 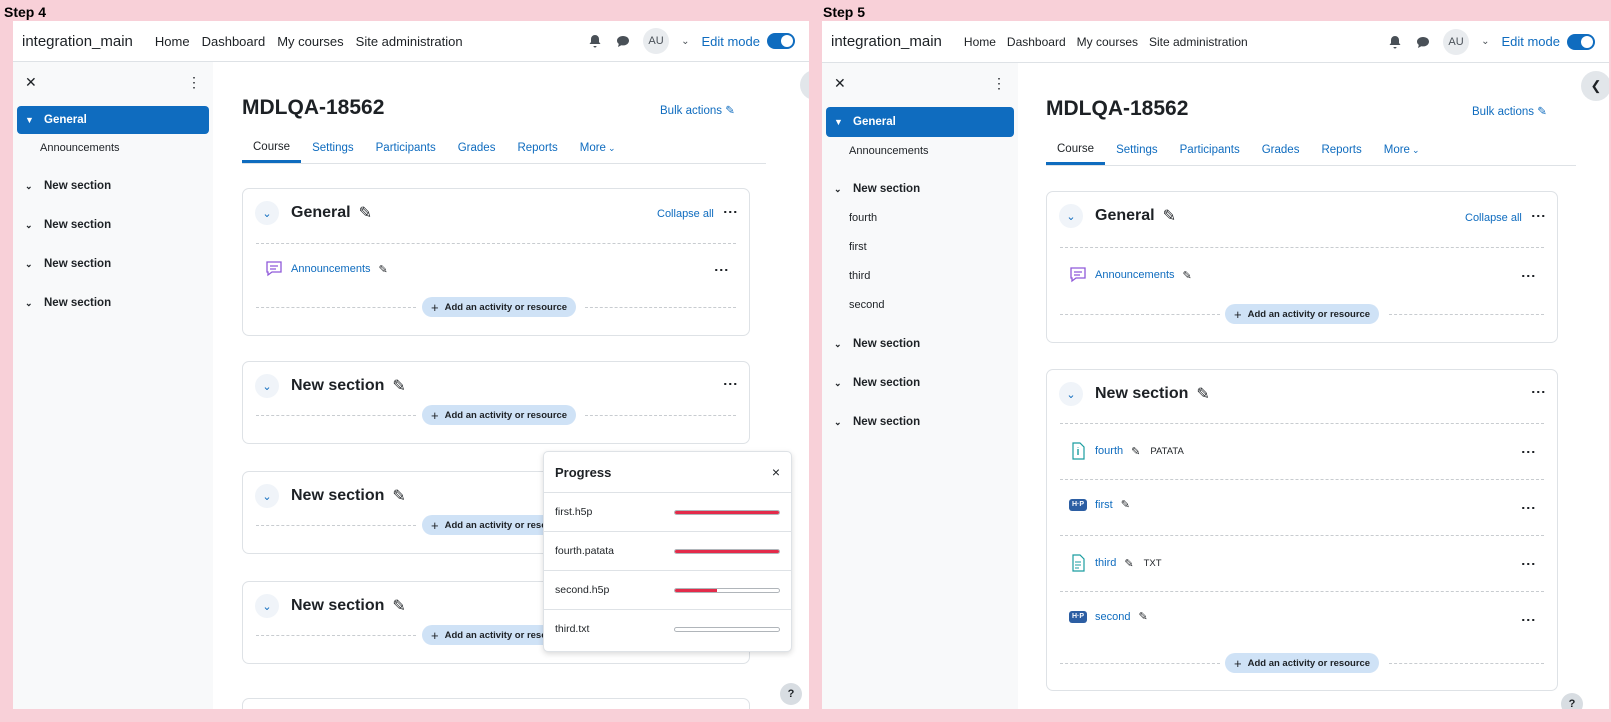 I want to click on activity-link: third, so click(x=1105, y=563).